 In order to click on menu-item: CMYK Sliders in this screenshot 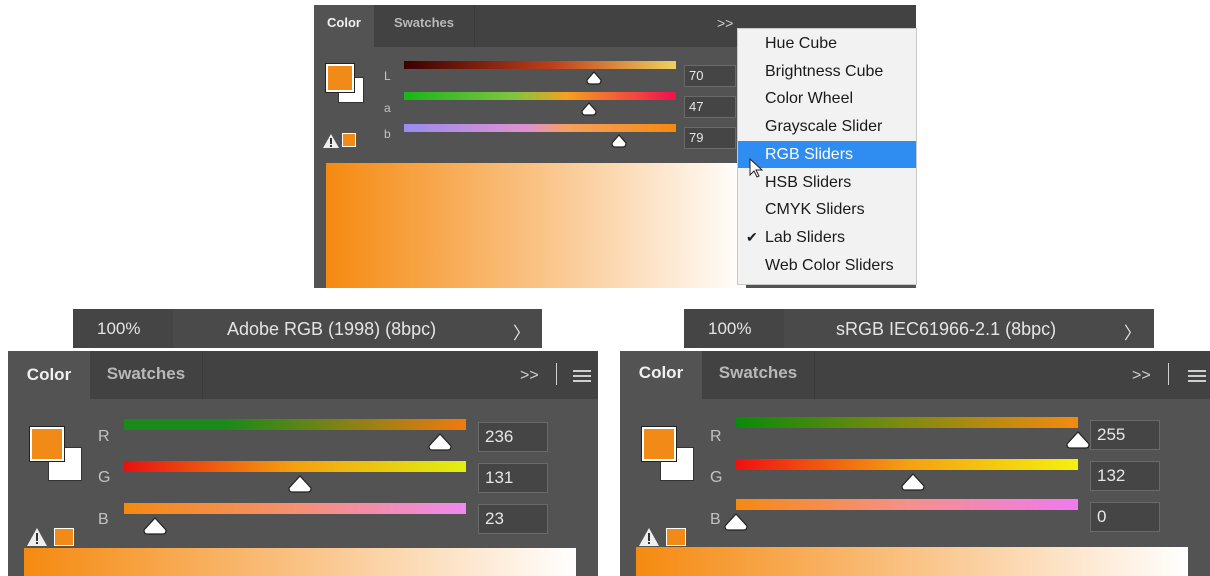, I will do `click(827, 209)`.